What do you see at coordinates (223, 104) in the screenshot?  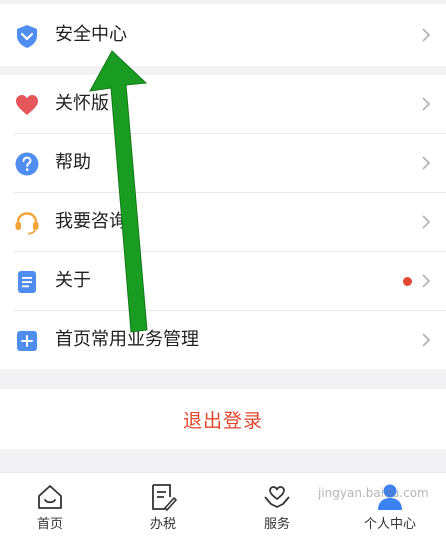 I see `menu-item-care-mode: 关怀版` at bounding box center [223, 104].